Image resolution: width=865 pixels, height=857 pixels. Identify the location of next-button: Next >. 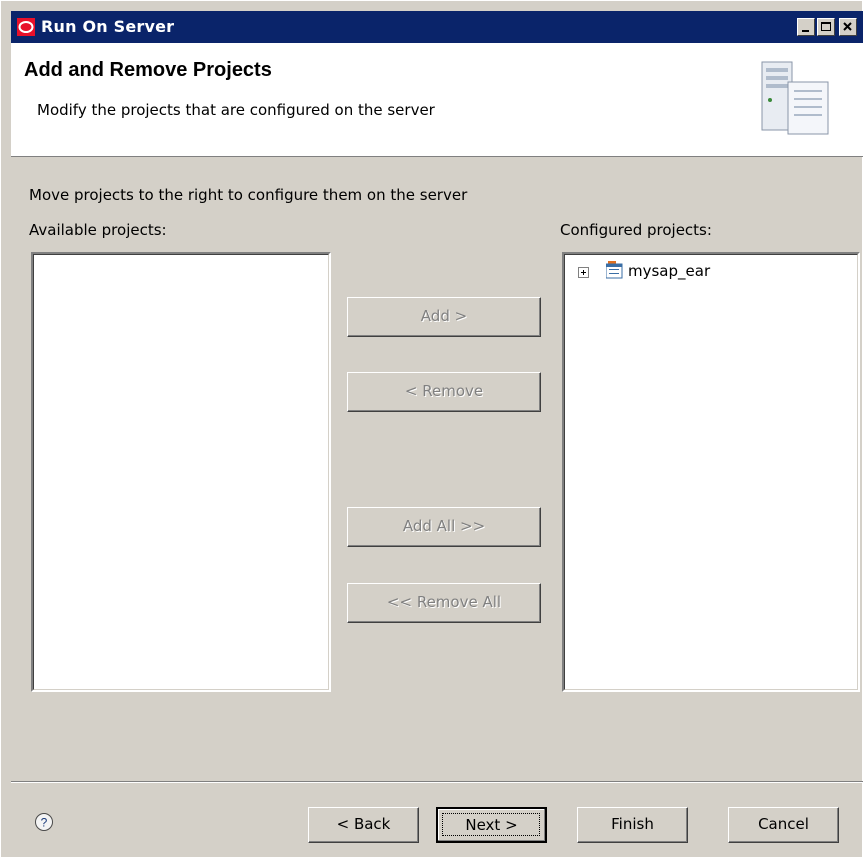
(491, 825).